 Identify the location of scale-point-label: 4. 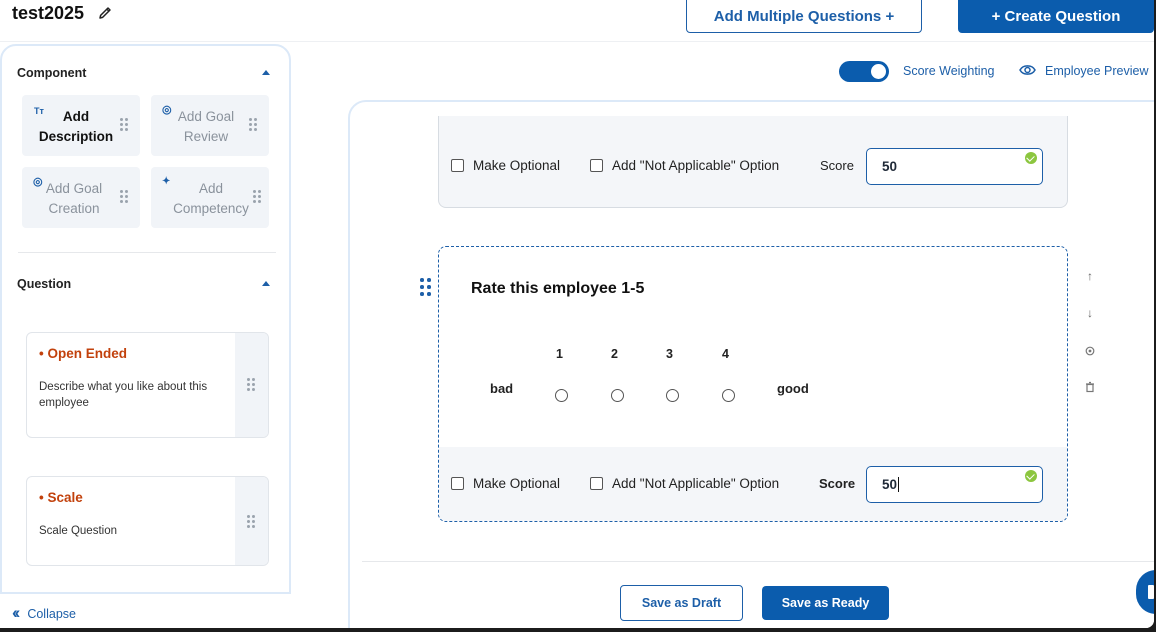
(725, 354).